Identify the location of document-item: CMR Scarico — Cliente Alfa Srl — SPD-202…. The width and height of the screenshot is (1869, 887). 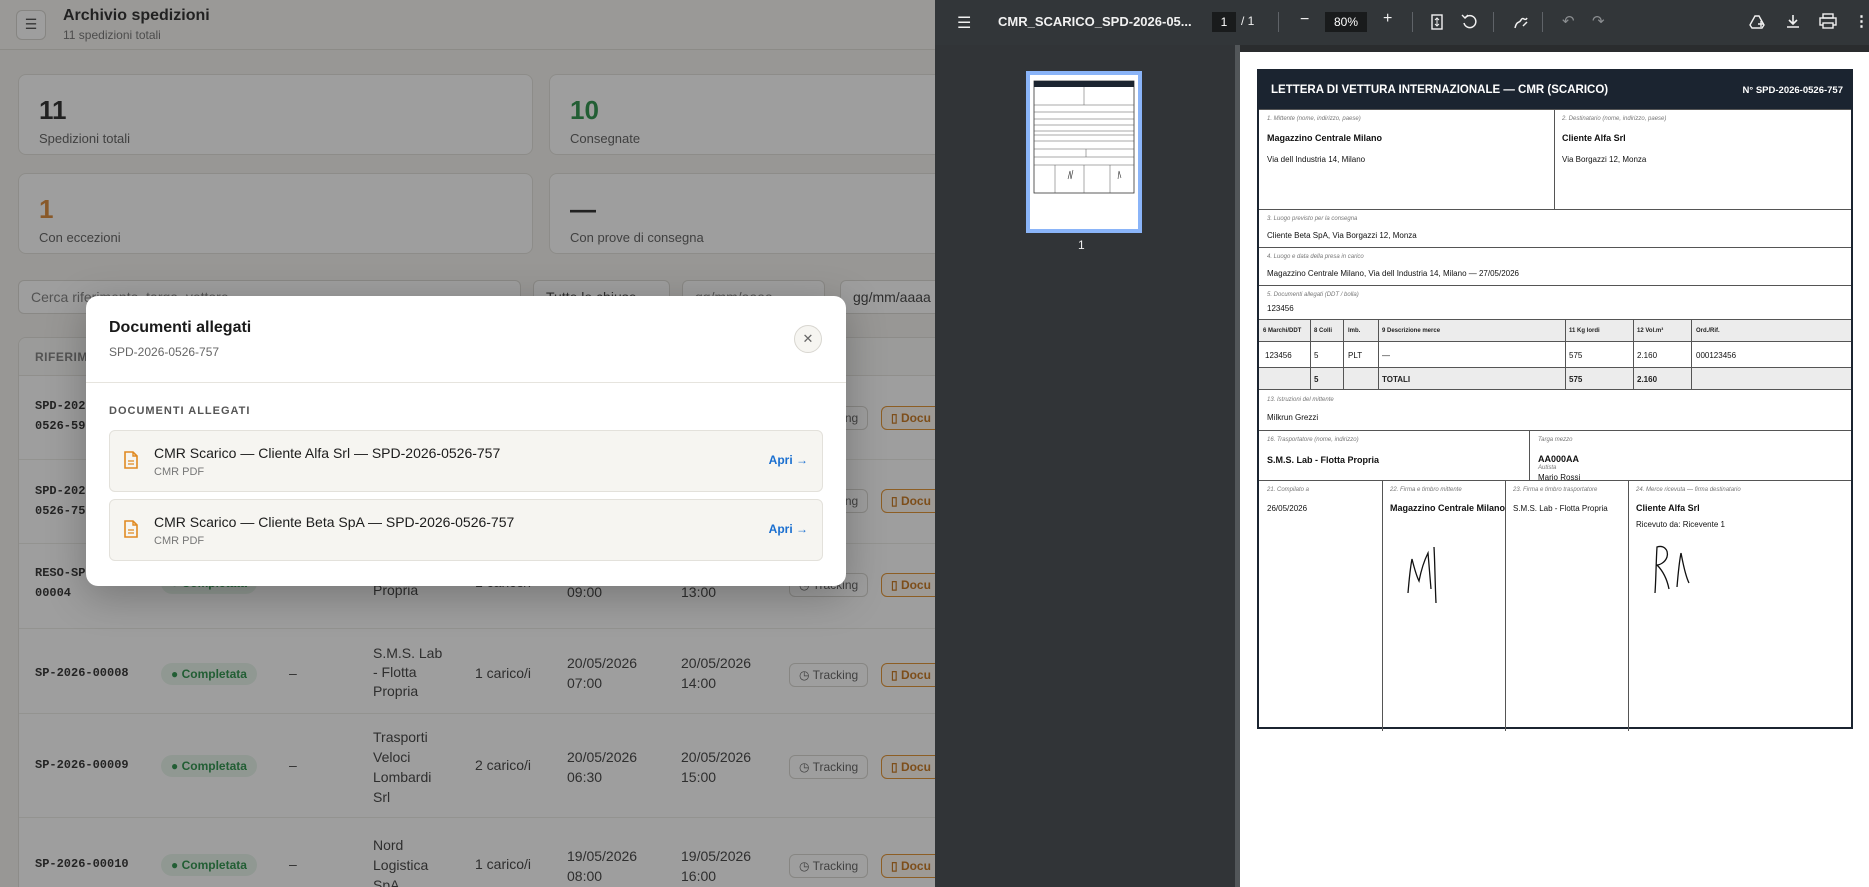
(466, 461).